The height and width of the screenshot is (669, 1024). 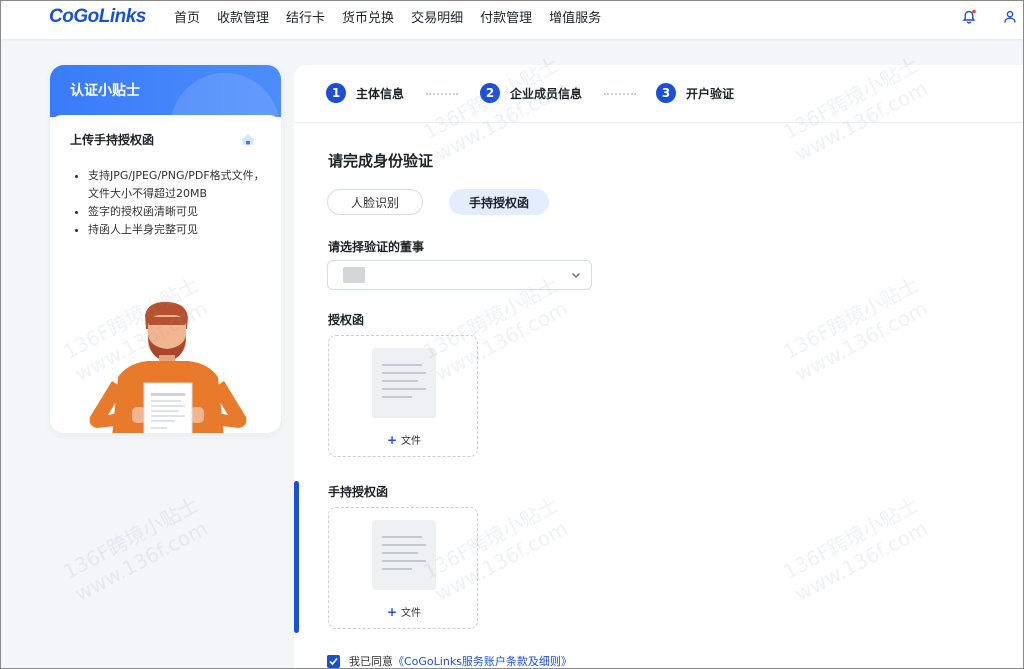 I want to click on hand-letter-upload: + 文件, so click(x=403, y=568).